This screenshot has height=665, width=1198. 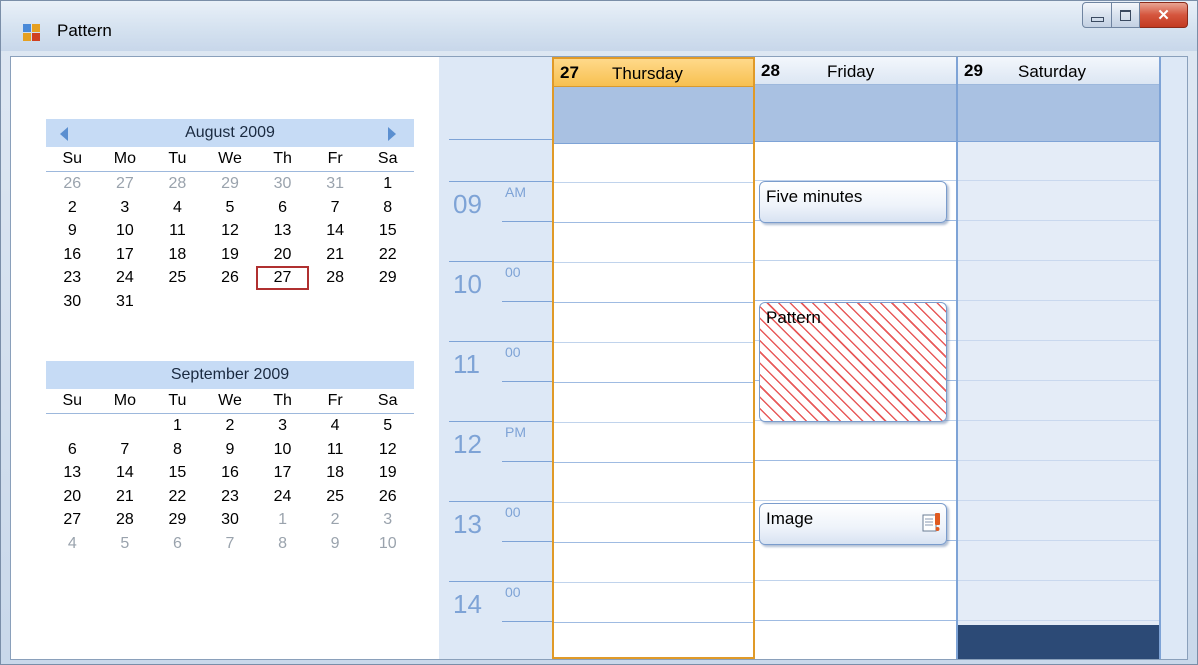 What do you see at coordinates (1058, 642) in the screenshot?
I see `selected-slot` at bounding box center [1058, 642].